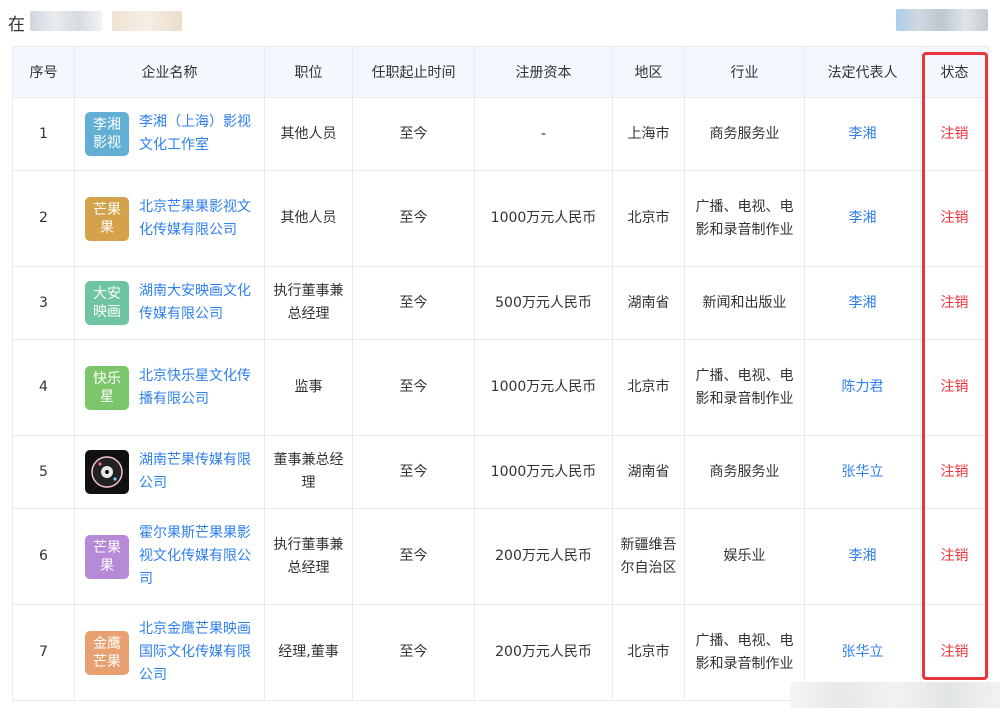 The image size is (1000, 712). I want to click on col-header-region: 地区, so click(648, 72).